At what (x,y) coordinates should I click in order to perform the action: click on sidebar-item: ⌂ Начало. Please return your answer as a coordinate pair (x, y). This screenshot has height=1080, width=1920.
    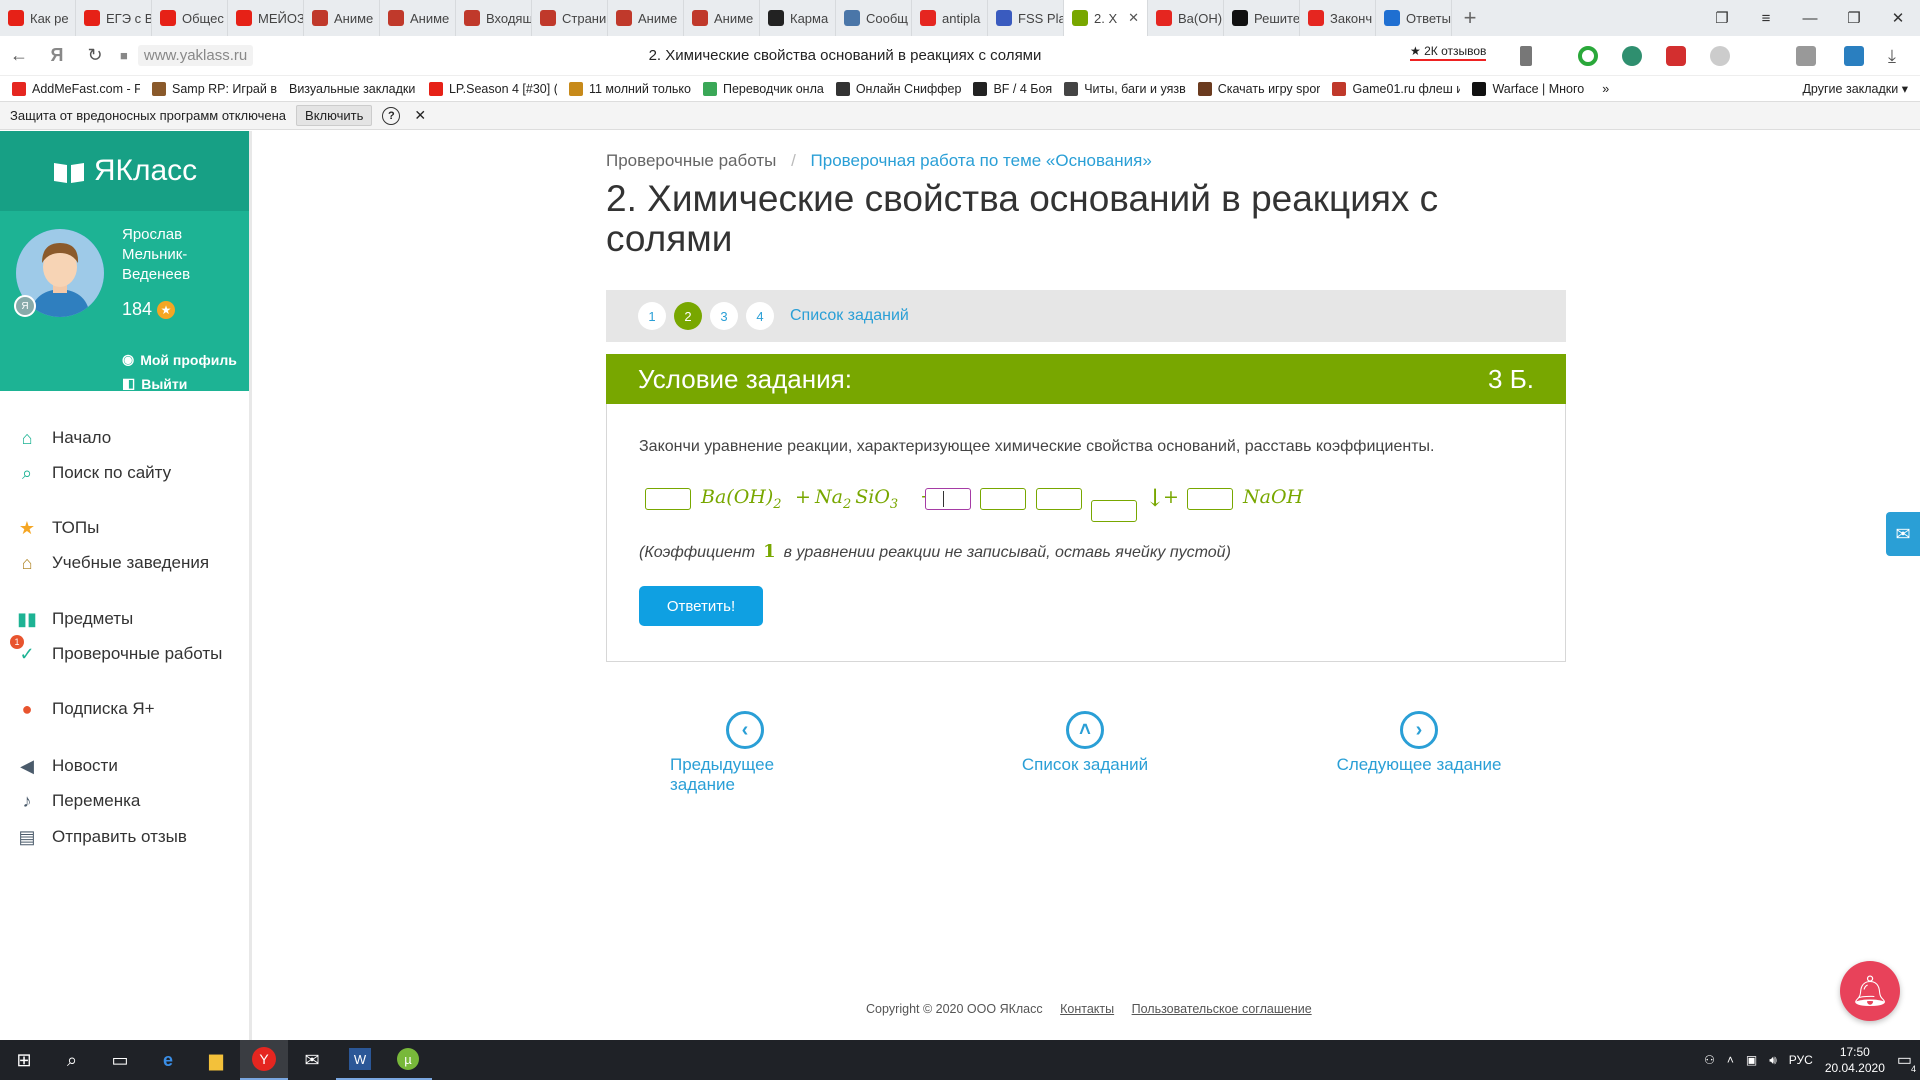
    Looking at the image, I should click on (64, 438).